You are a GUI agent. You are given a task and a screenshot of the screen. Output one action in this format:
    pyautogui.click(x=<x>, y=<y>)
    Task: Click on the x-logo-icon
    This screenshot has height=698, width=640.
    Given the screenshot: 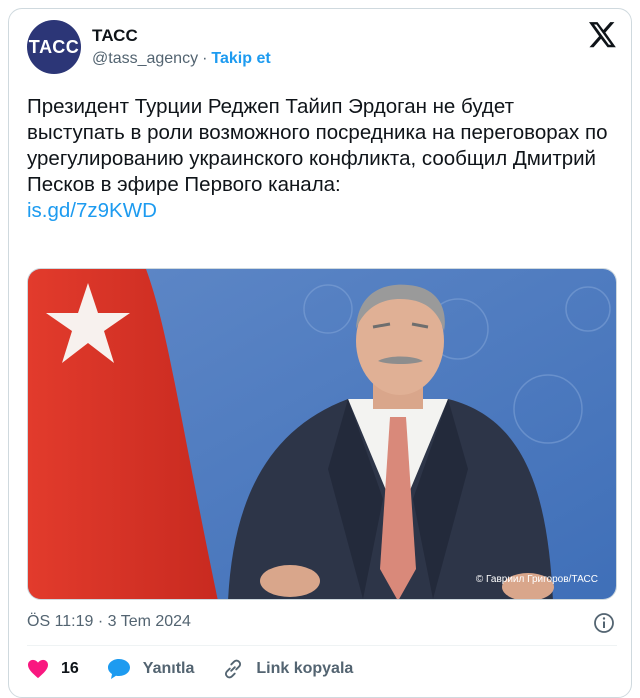 What is the action you would take?
    pyautogui.click(x=603, y=35)
    